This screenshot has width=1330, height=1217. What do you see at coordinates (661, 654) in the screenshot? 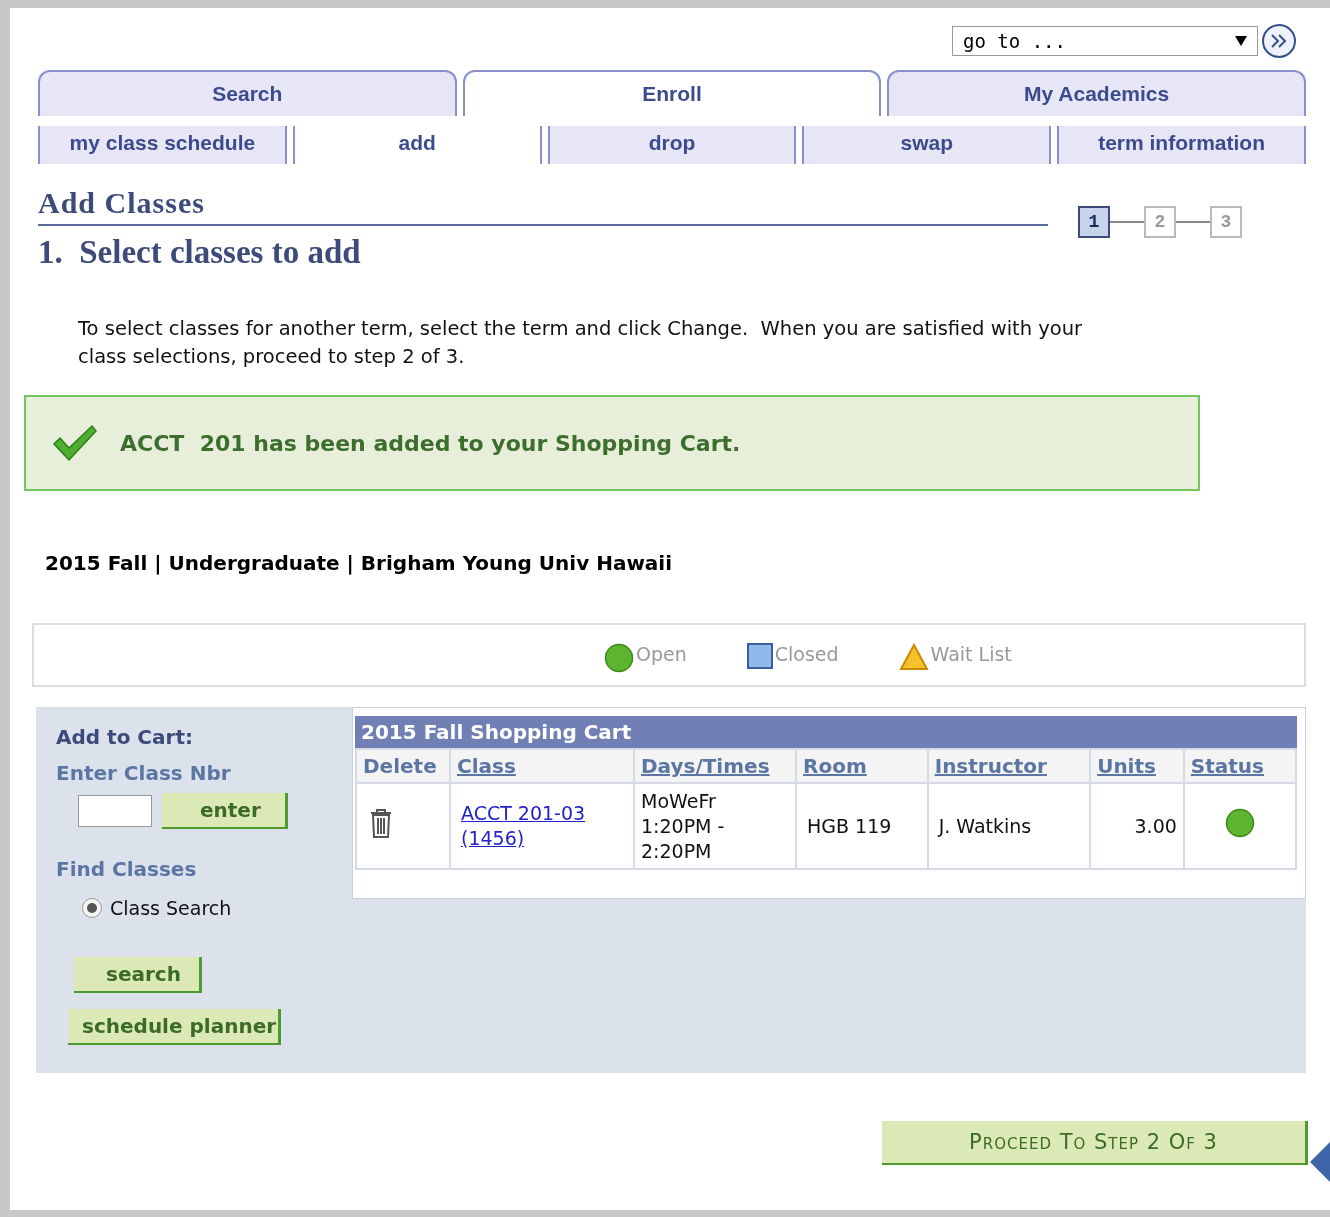
I see `legend-label: Open` at bounding box center [661, 654].